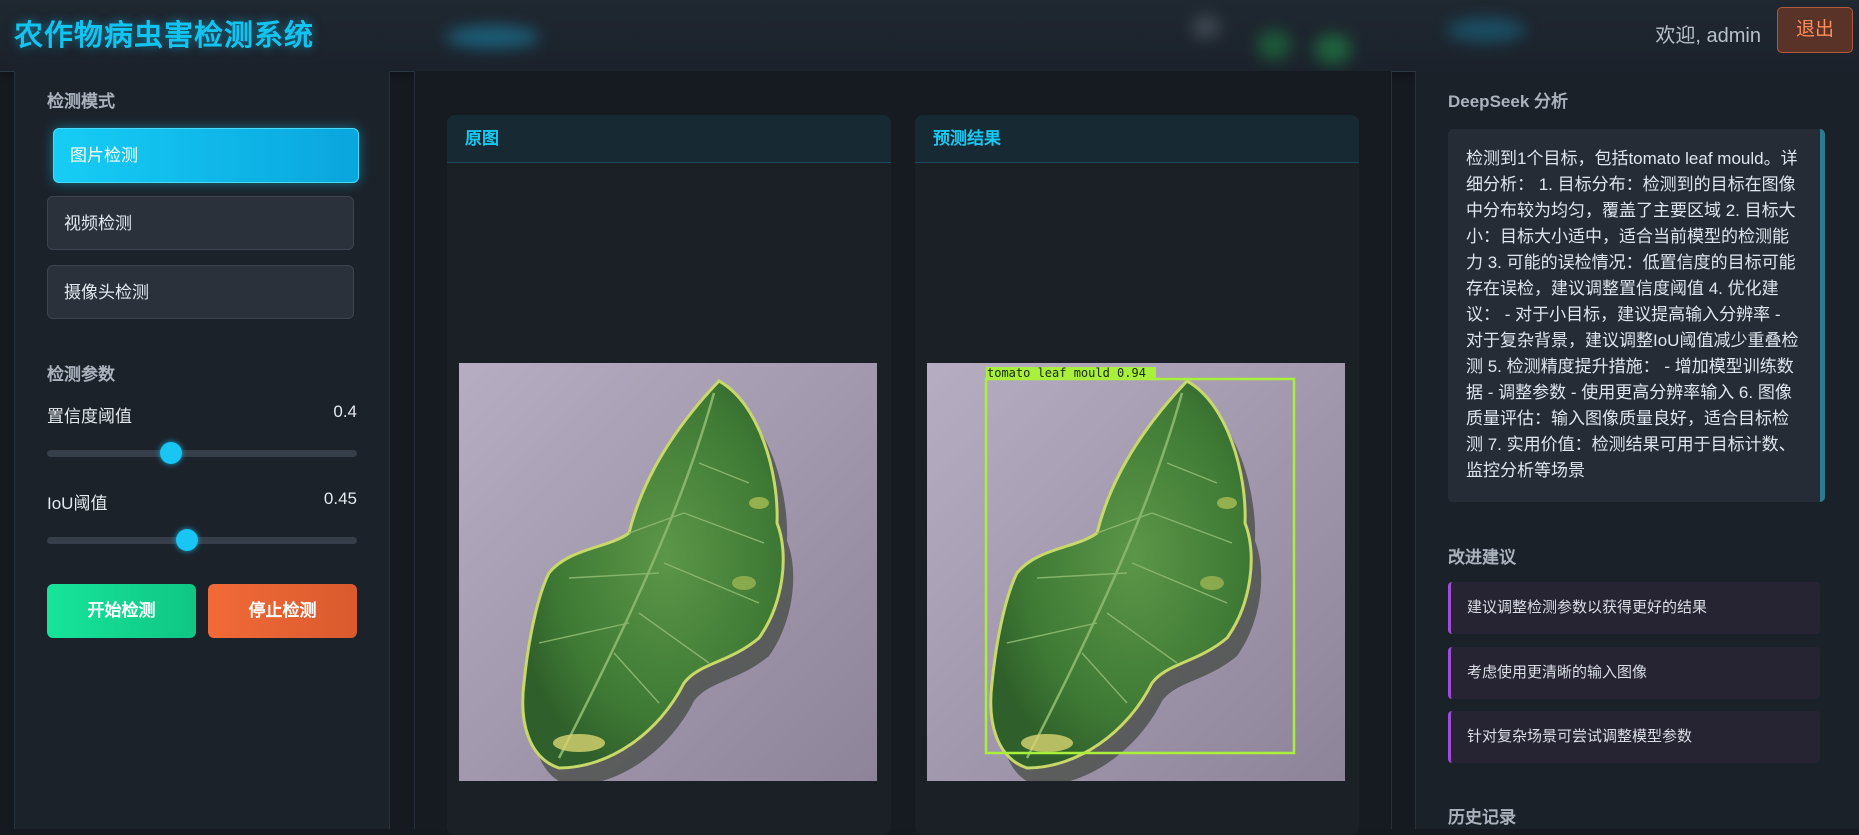 This screenshot has width=1859, height=835. Describe the element at coordinates (1634, 608) in the screenshot. I see `suggestion-item: 建议调整检测参数以获得更好的结果` at that location.